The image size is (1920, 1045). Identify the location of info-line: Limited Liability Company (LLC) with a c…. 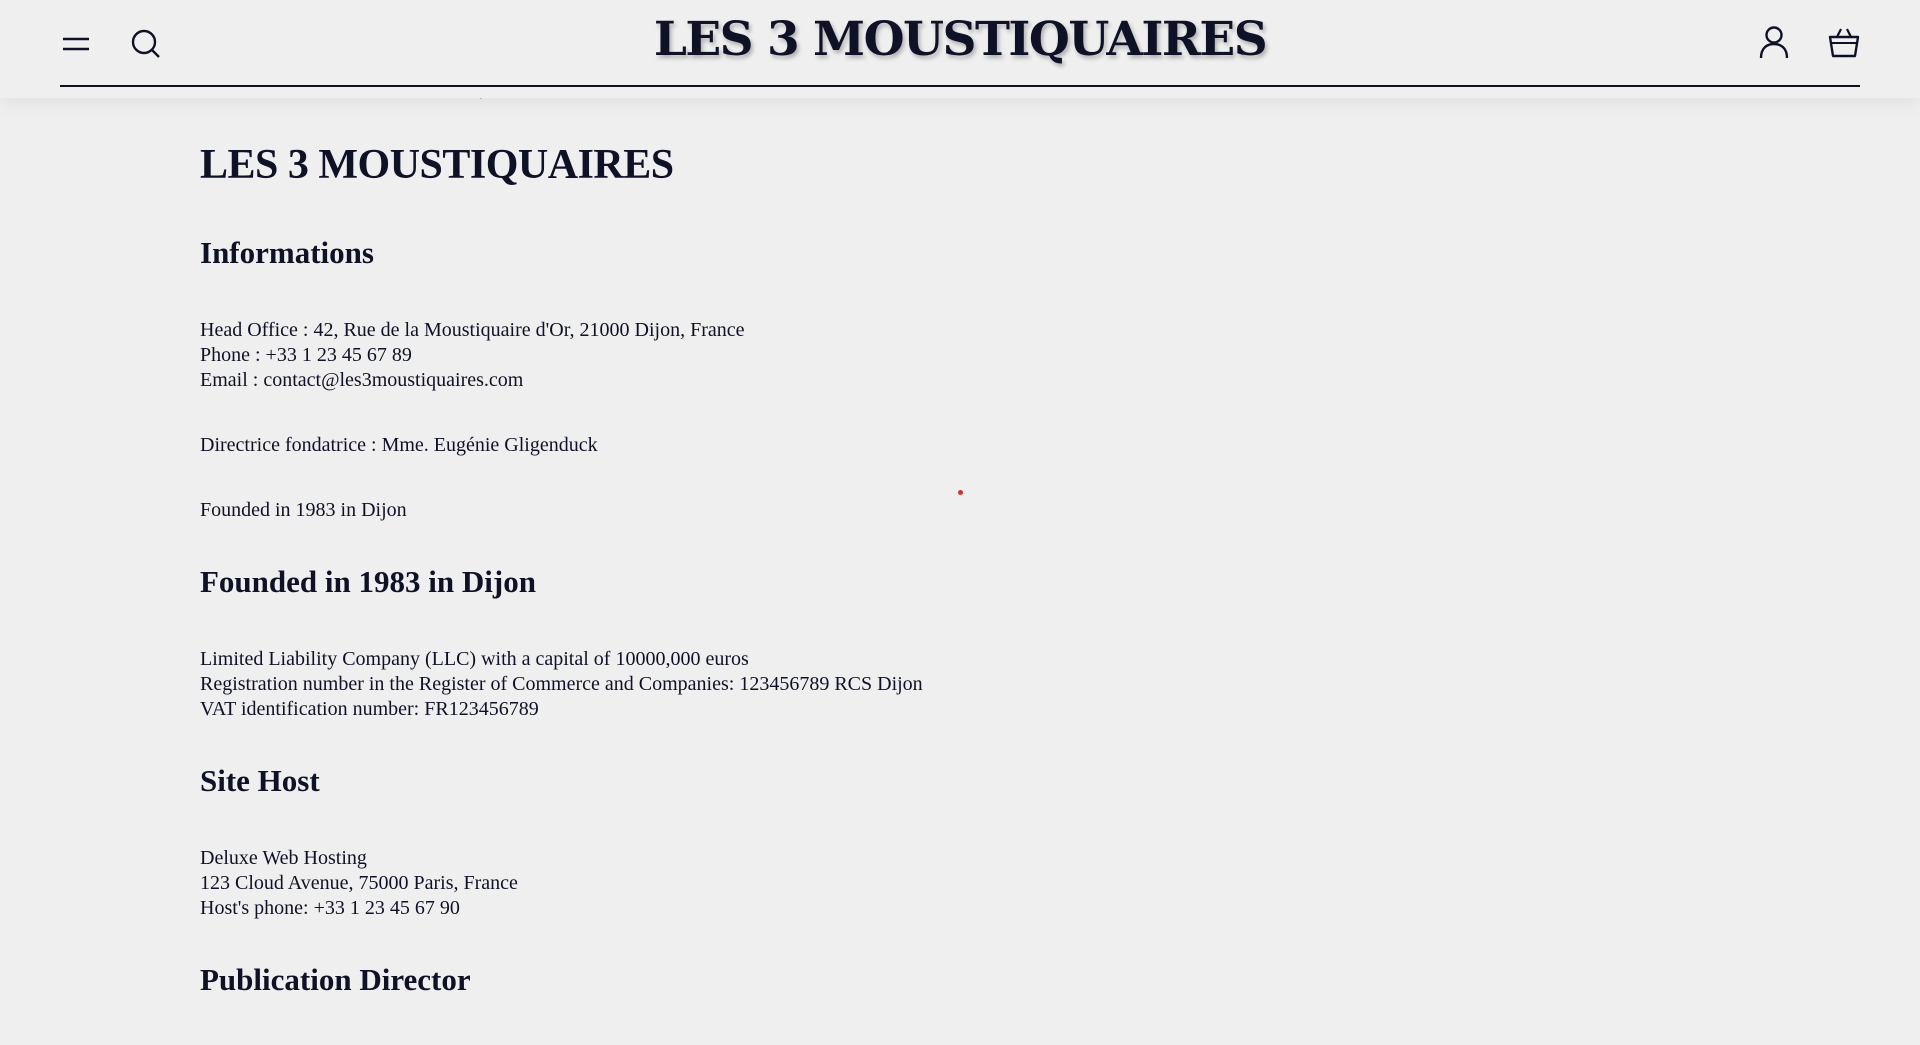
(474, 659).